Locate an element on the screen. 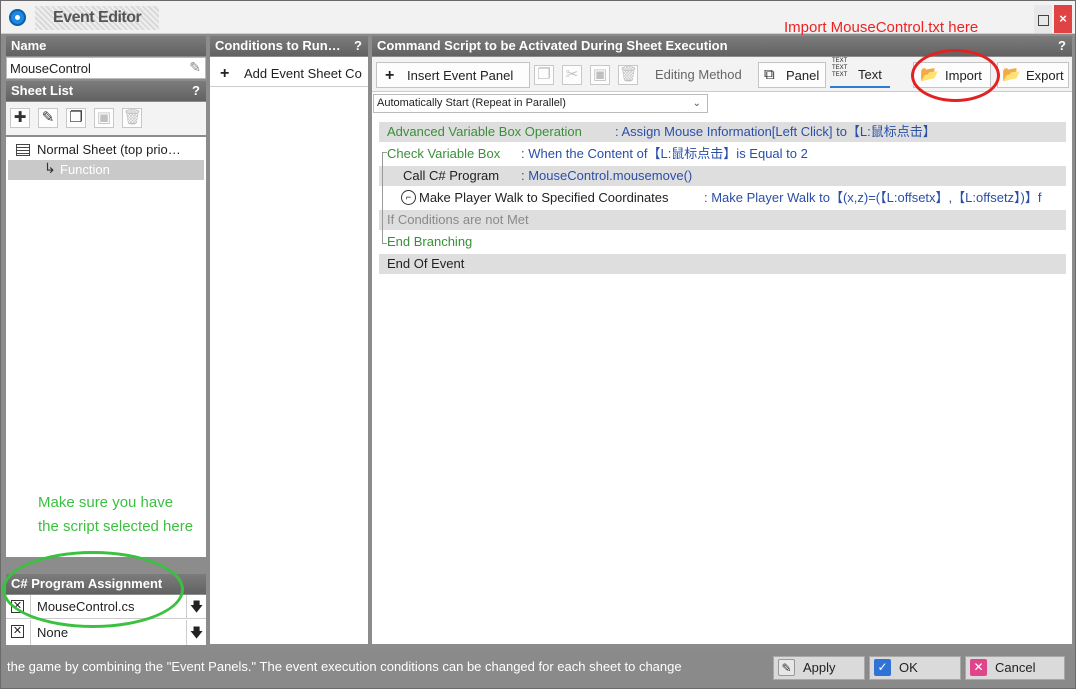 The width and height of the screenshot is (1076, 689). panel-icon: ⧉ is located at coordinates (769, 74).